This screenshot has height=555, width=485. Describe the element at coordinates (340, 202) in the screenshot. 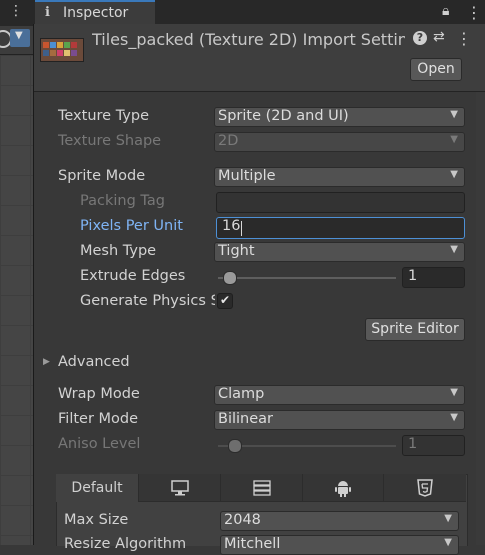

I see `packing-tag-input` at that location.